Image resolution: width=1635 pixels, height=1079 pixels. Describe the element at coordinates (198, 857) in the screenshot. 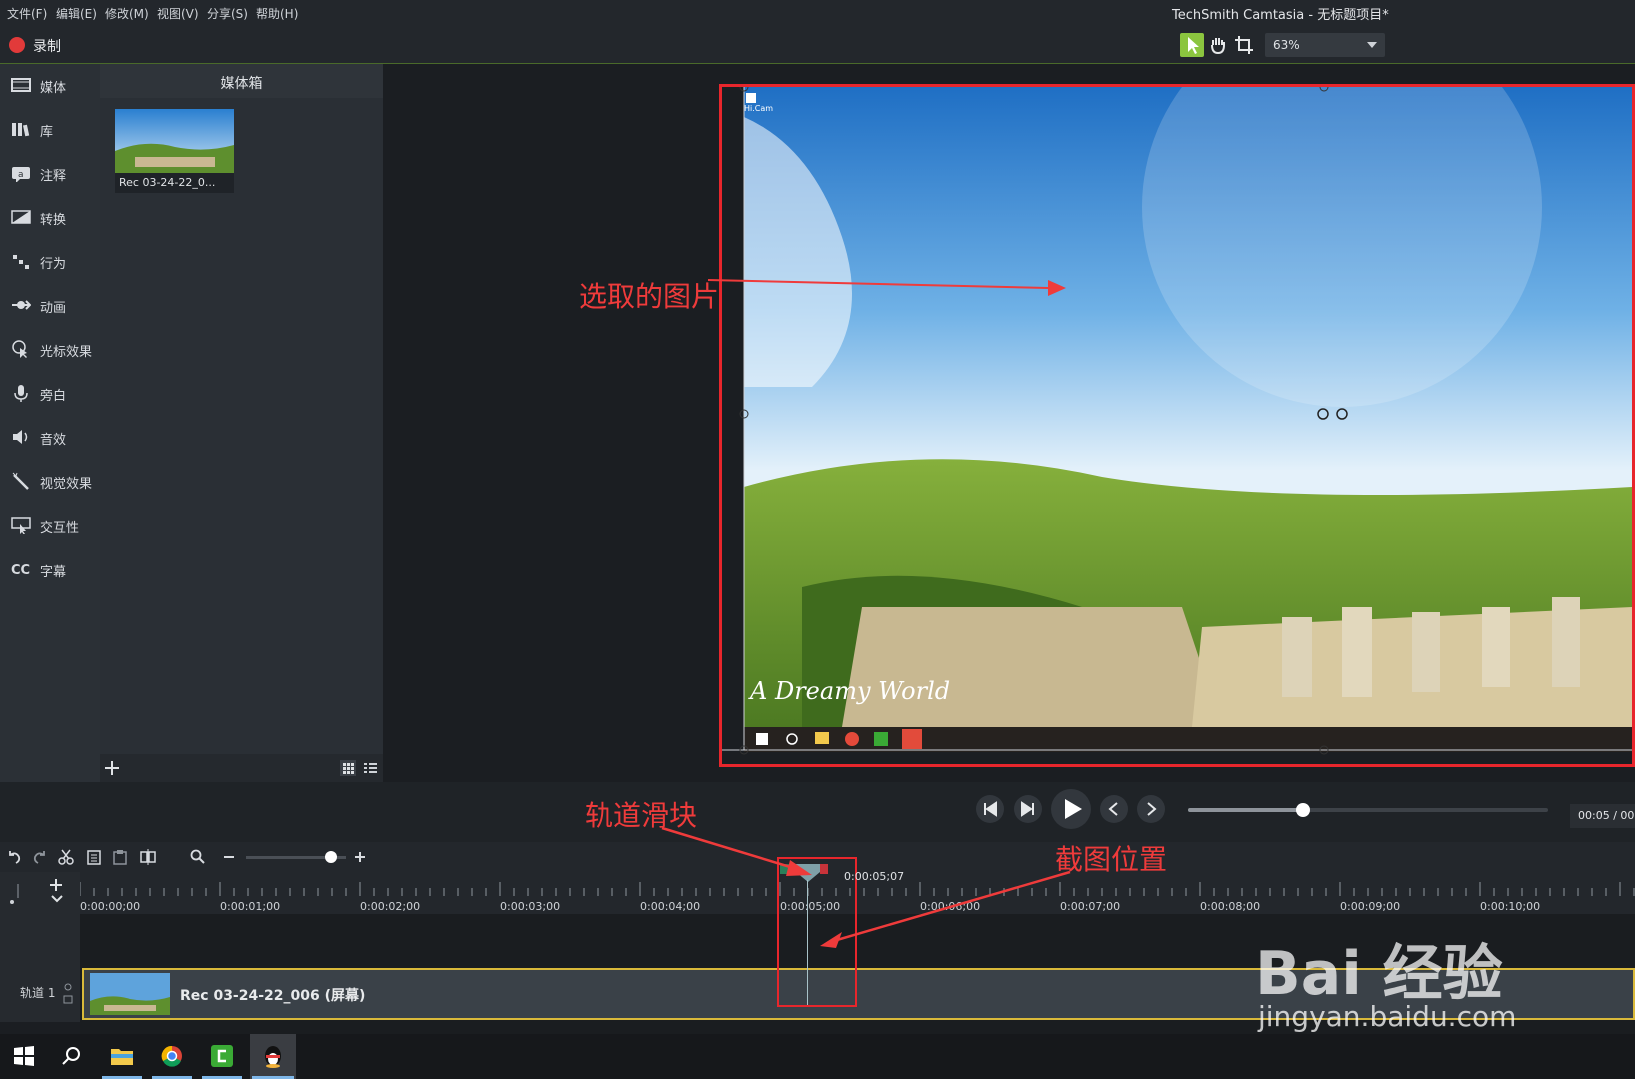

I see `zoom-icon` at that location.